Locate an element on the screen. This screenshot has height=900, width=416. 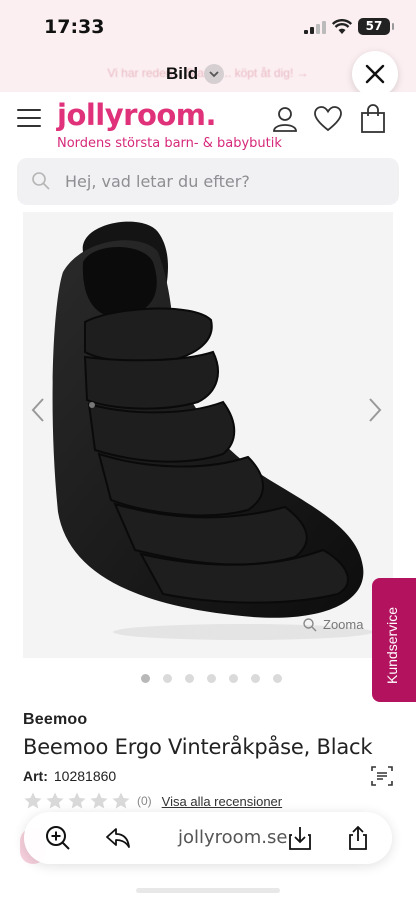
close-icon is located at coordinates (375, 74).